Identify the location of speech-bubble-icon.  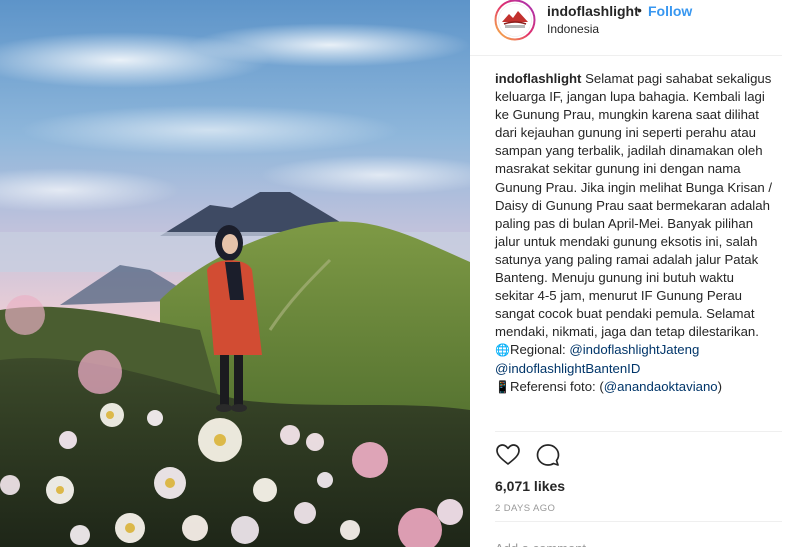
(548, 455).